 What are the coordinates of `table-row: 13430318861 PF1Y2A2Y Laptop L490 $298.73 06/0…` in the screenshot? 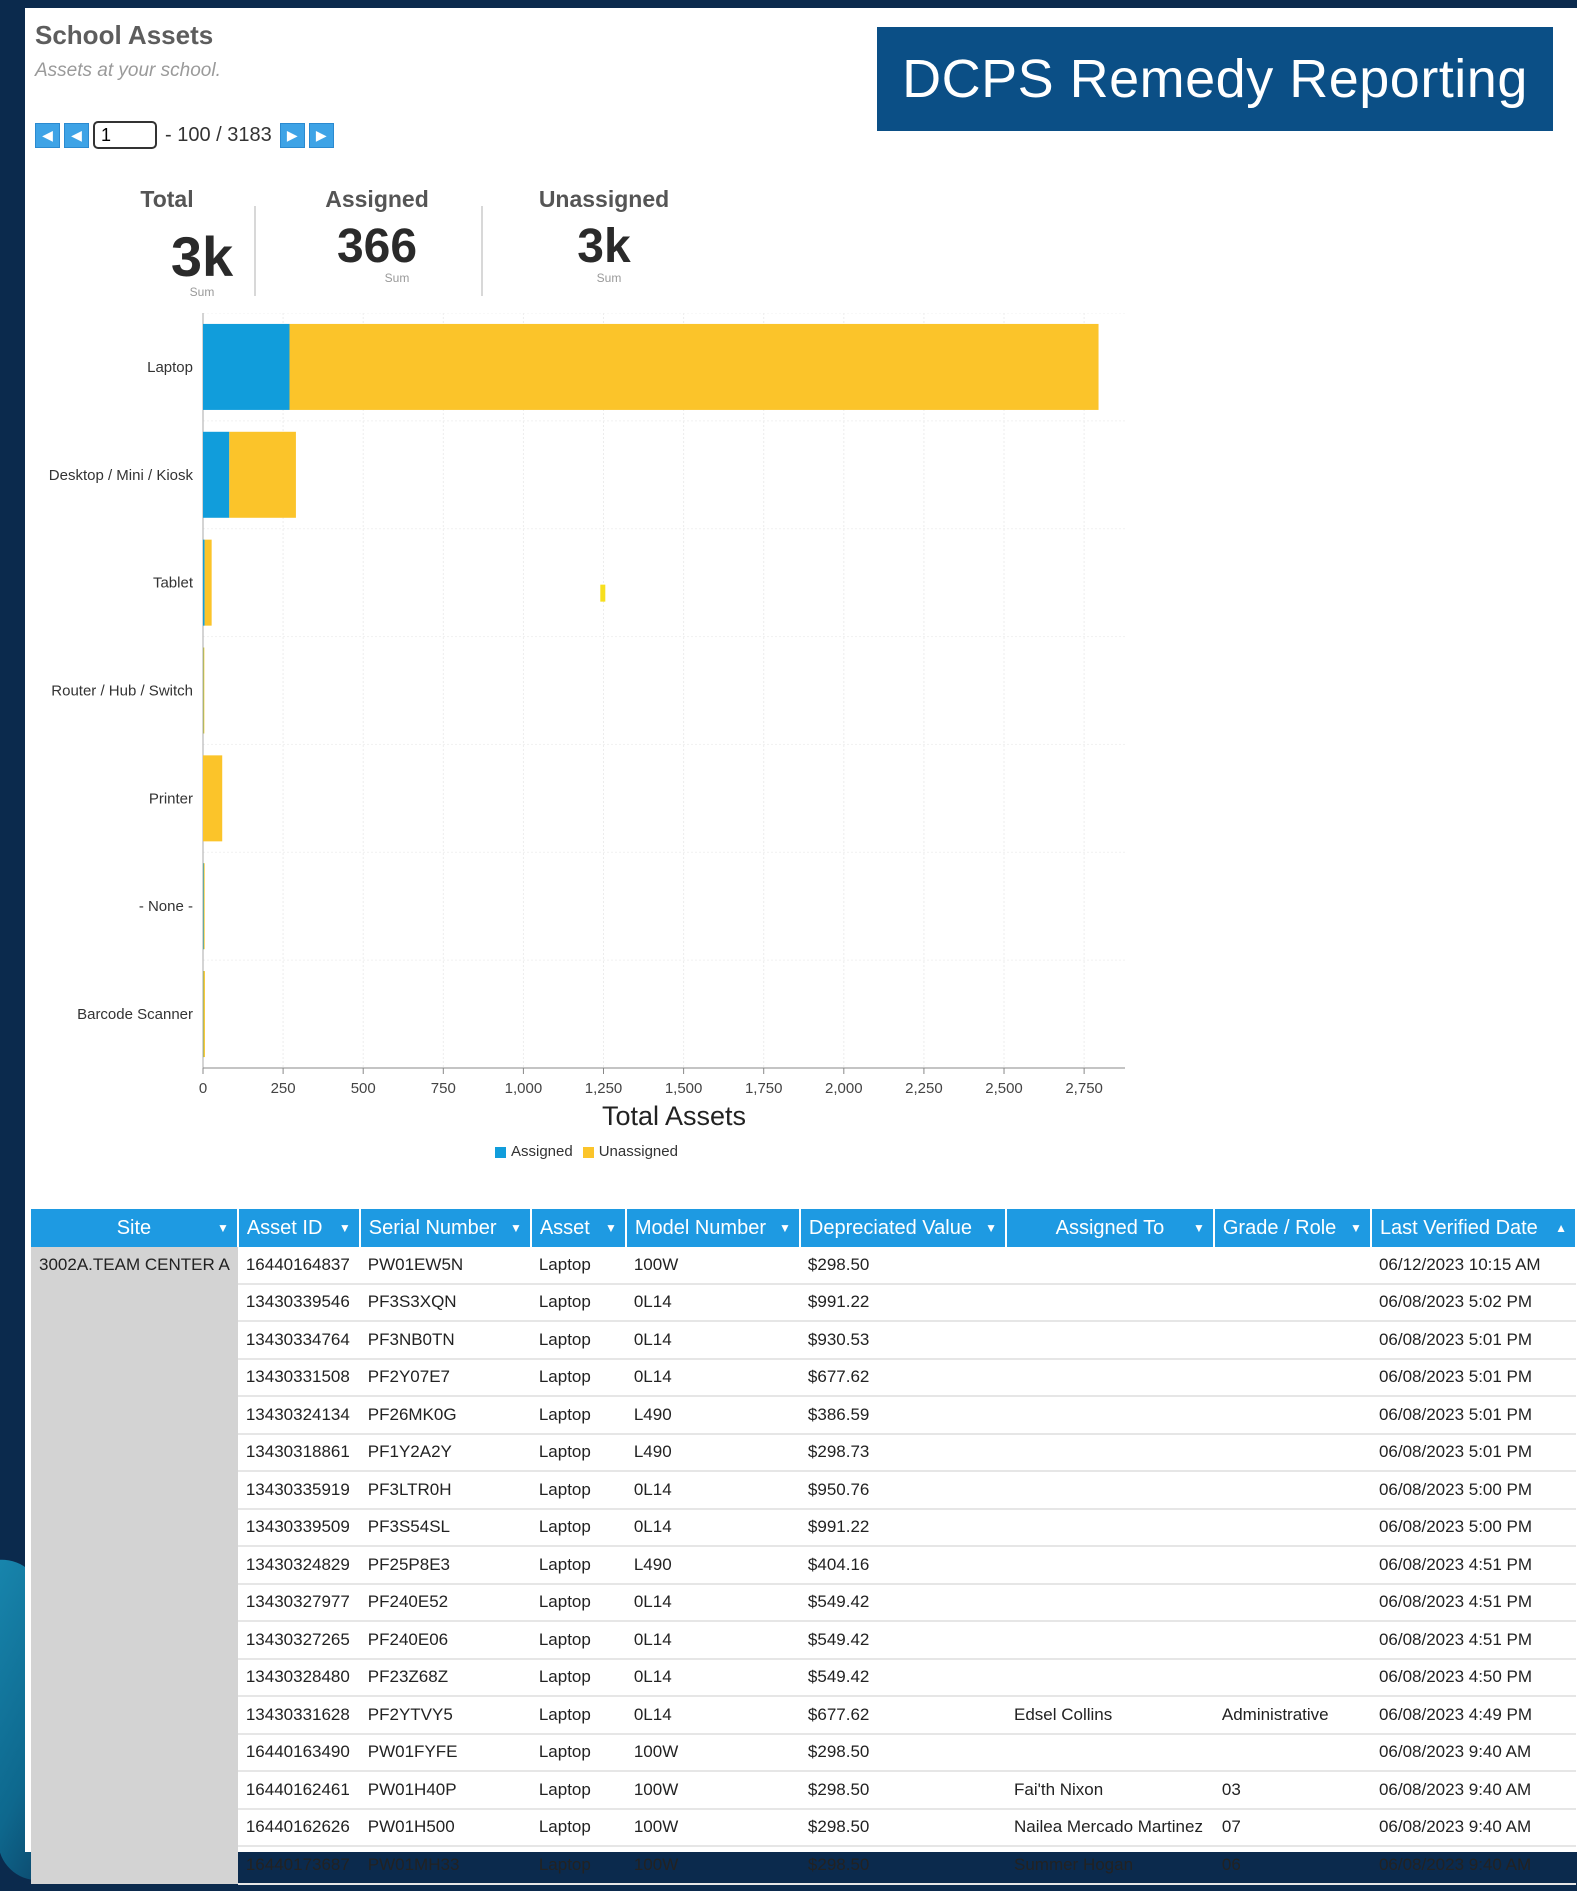 It's located at (803, 1452).